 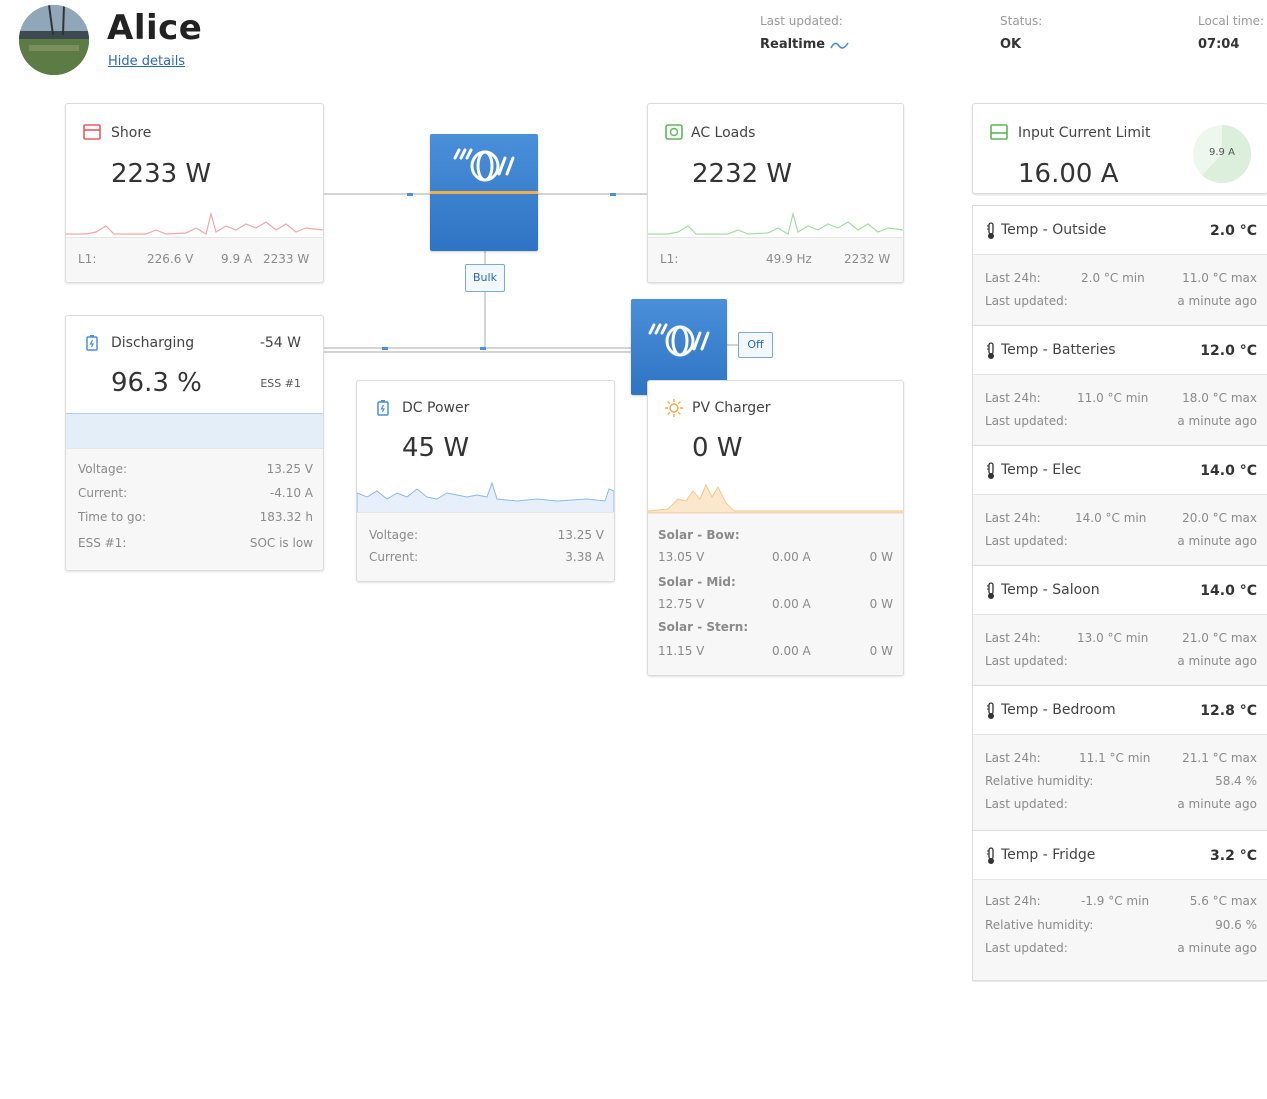 What do you see at coordinates (1223, 901) in the screenshot?
I see `temp-max: 5.6 °C max` at bounding box center [1223, 901].